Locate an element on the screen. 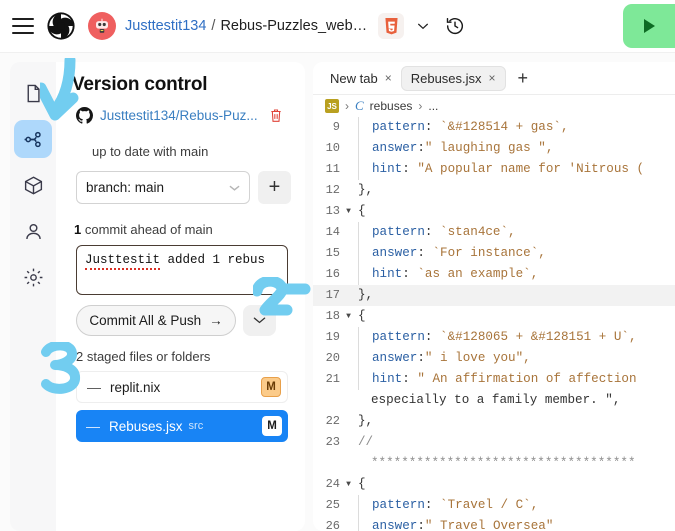  code-line: 17}, is located at coordinates (494, 295).